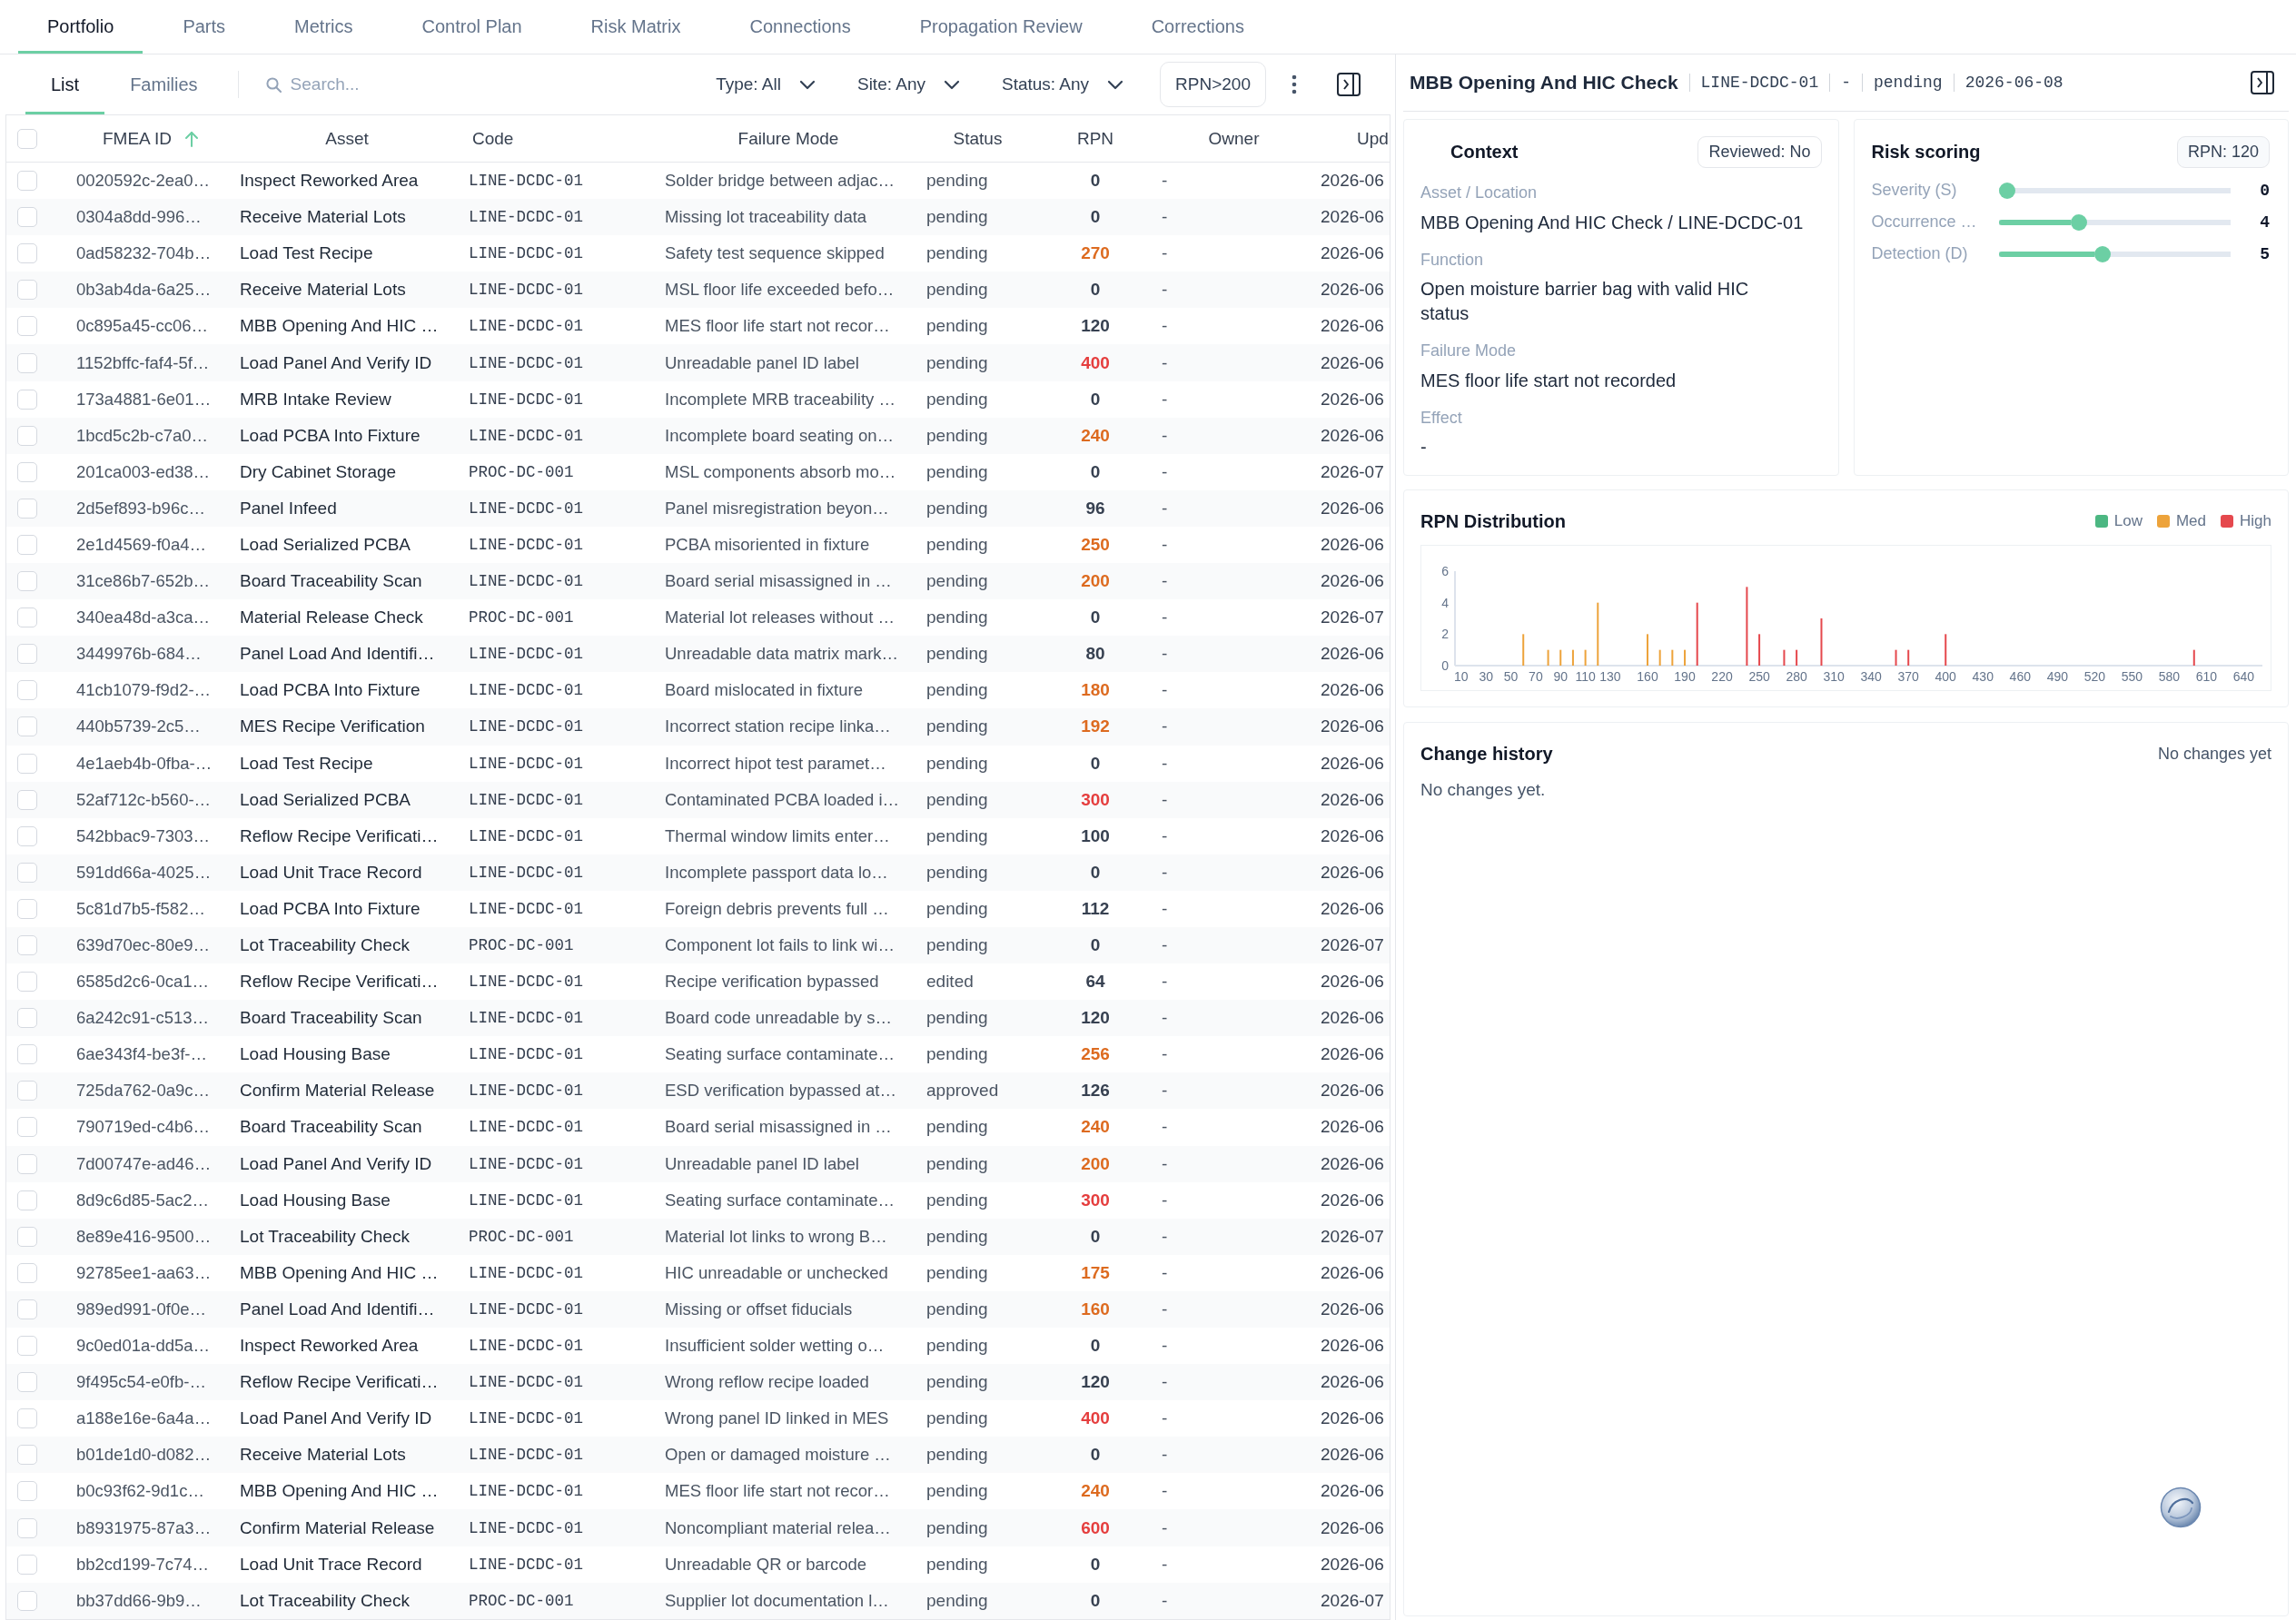  Describe the element at coordinates (698, 435) in the screenshot. I see `table-row: 1bcd5c2b-c7a0… Load PCBA Into Fixture LINE-DCDC-01 Incomplete board seating on… pending 240 - 2026-06` at that location.